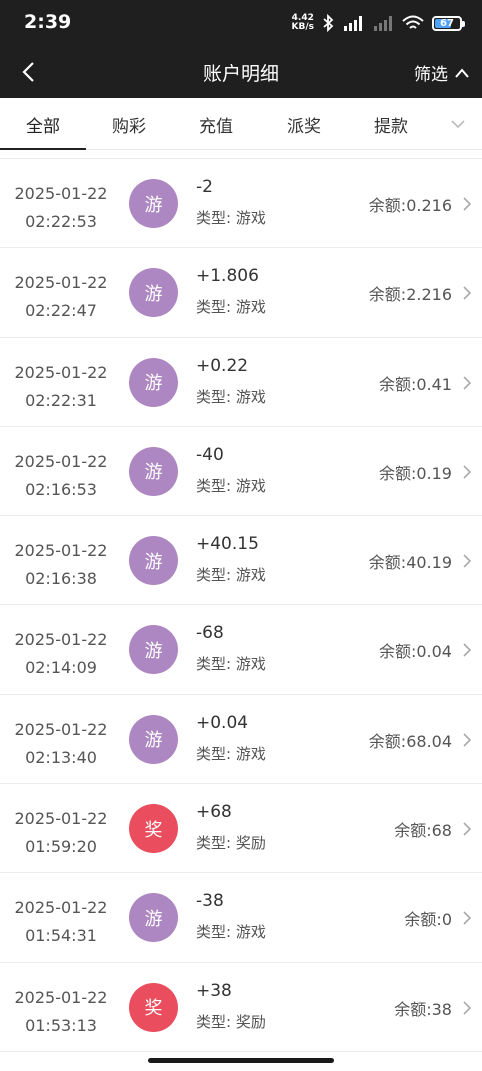 The height and width of the screenshot is (1071, 482). What do you see at coordinates (61, 936) in the screenshot?
I see `transaction-time: 01:54:31` at bounding box center [61, 936].